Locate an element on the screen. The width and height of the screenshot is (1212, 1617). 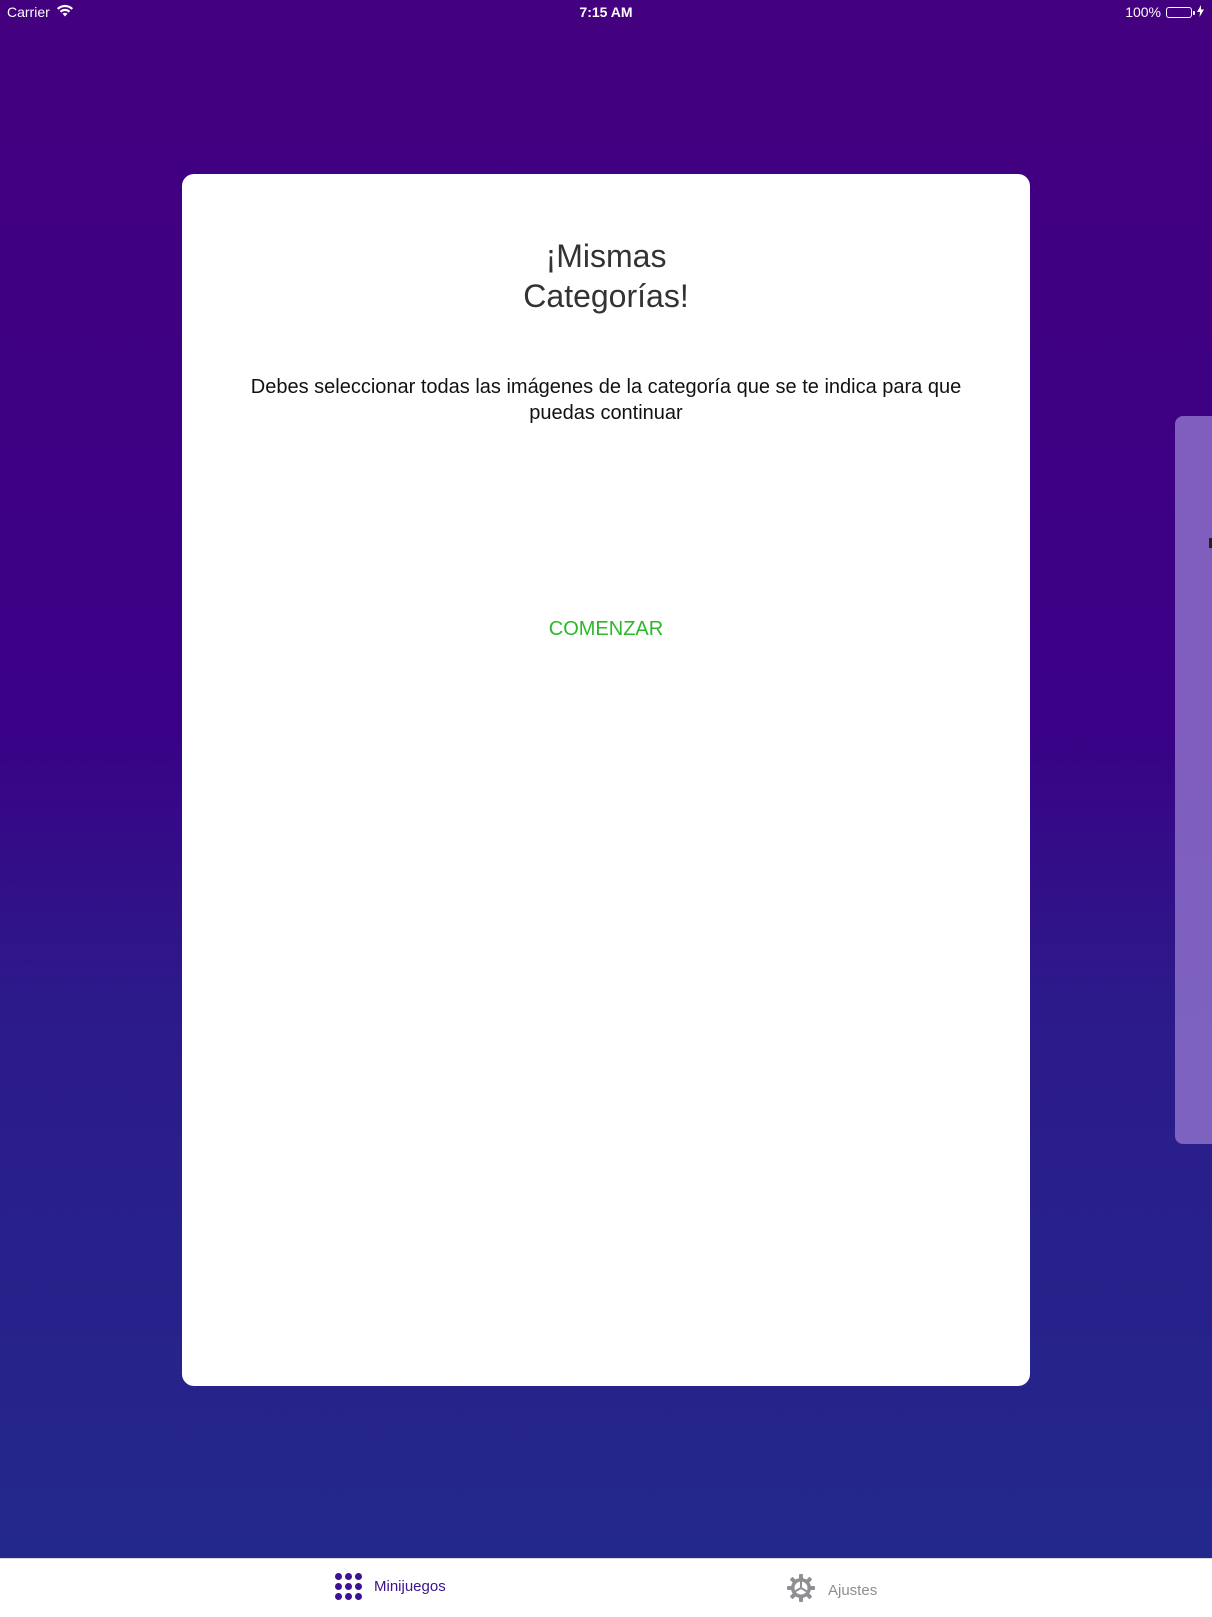
battery-icon is located at coordinates (1180, 12).